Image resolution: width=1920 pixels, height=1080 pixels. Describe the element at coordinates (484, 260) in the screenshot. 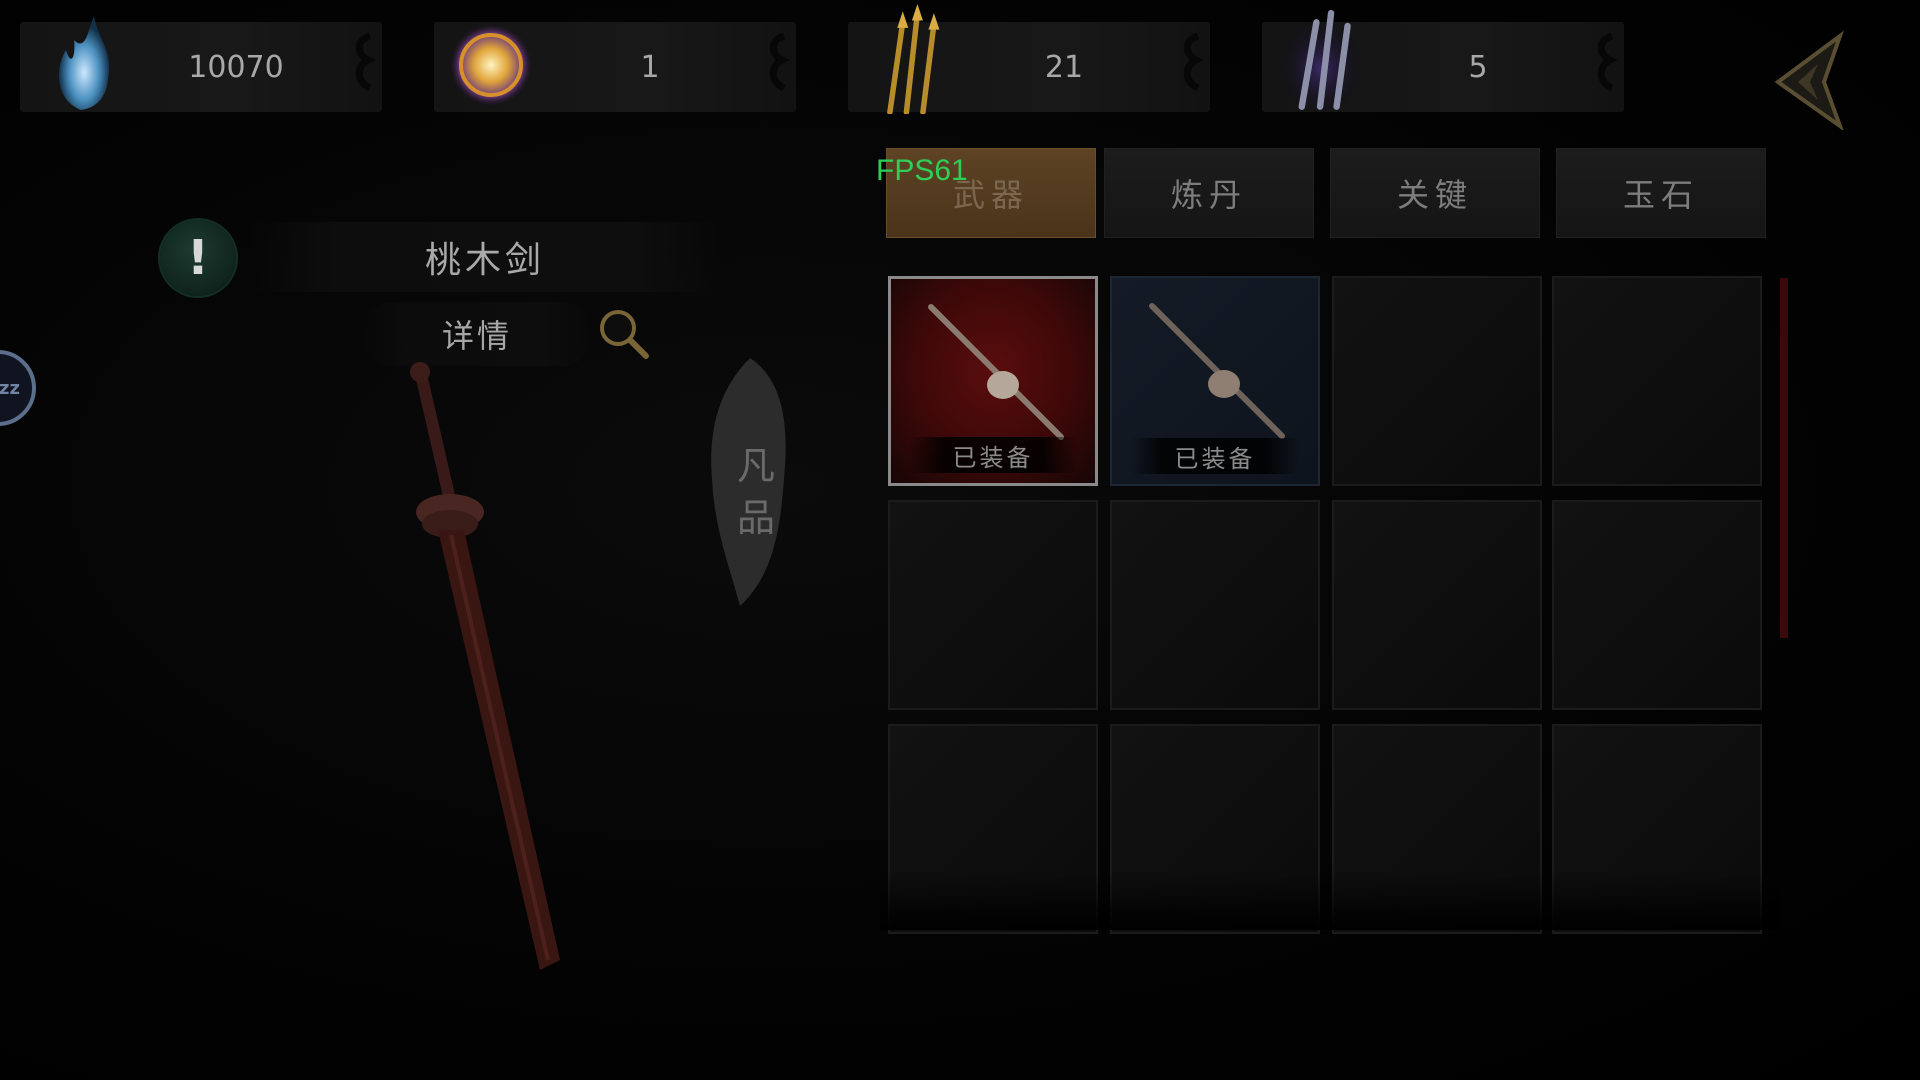

I see `item-name: 桃木剑` at that location.